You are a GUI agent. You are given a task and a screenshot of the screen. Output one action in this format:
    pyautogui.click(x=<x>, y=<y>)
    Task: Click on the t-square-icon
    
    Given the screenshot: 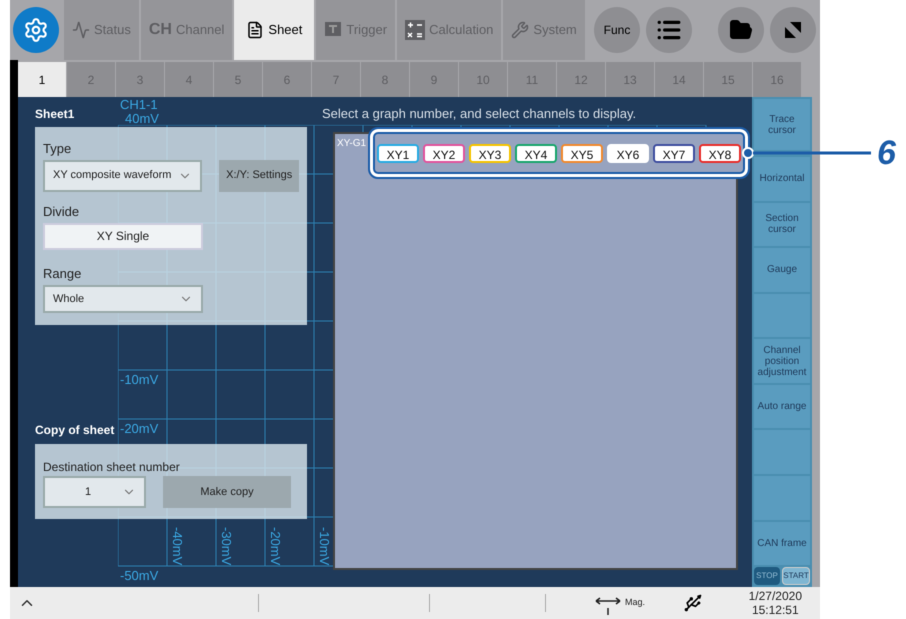 What is the action you would take?
    pyautogui.click(x=333, y=30)
    